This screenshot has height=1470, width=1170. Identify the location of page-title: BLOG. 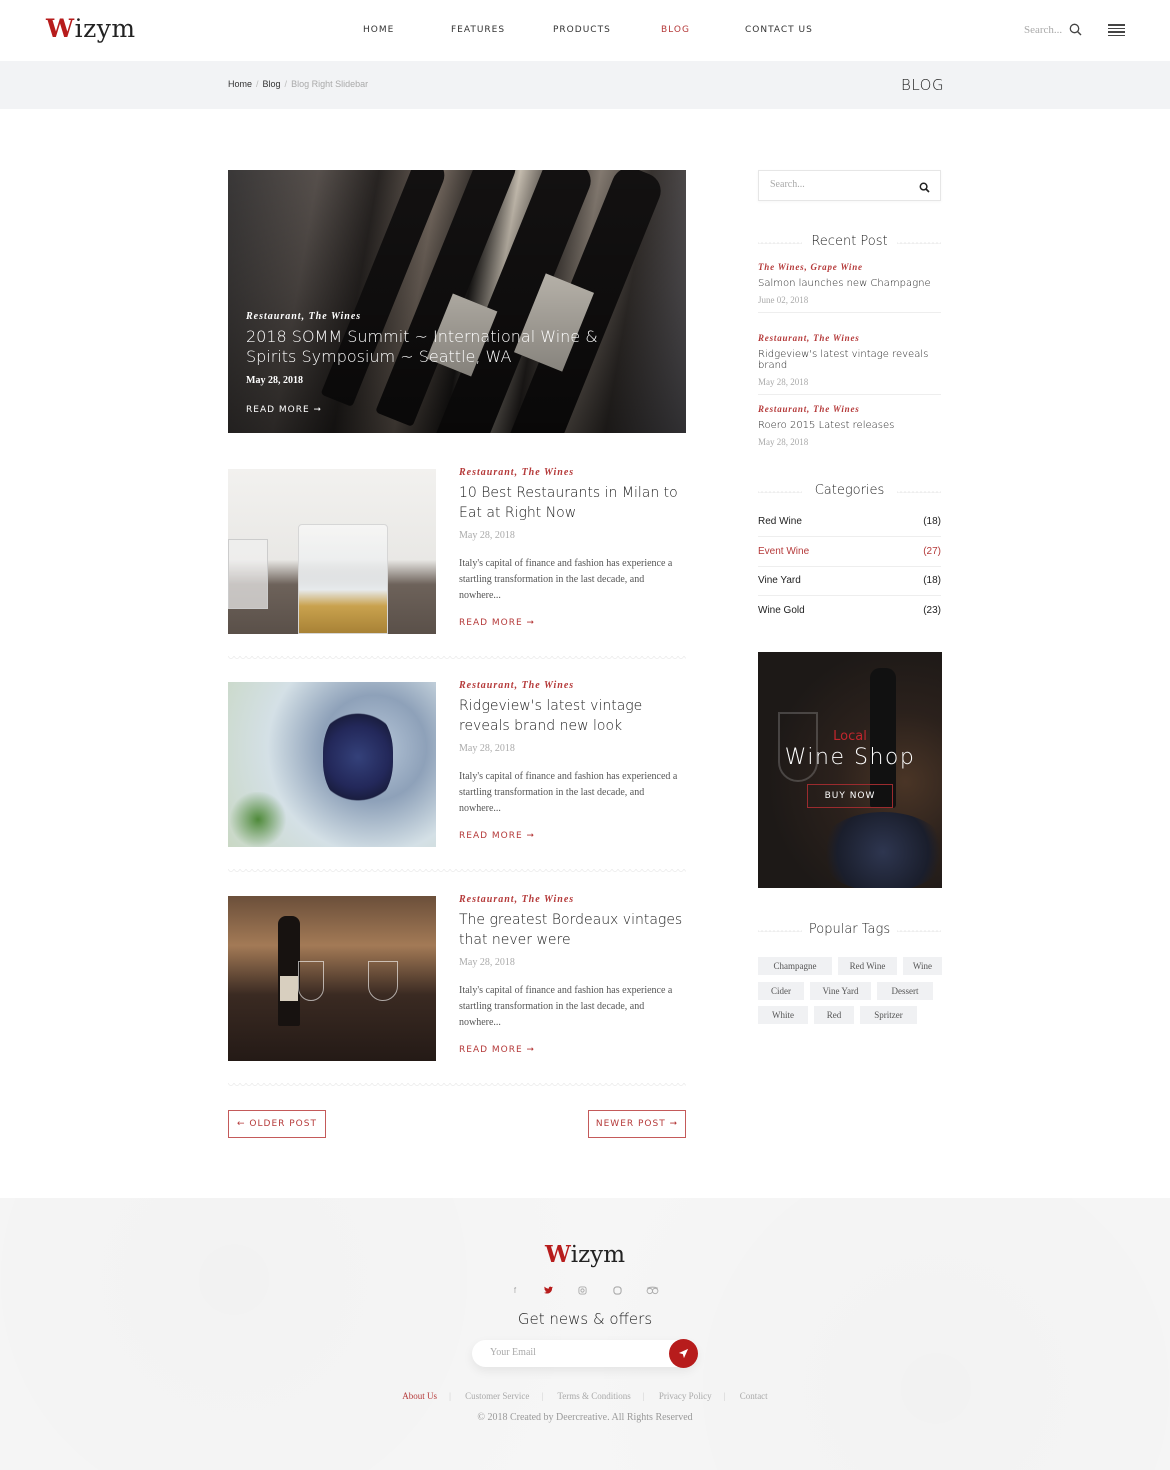
(923, 85).